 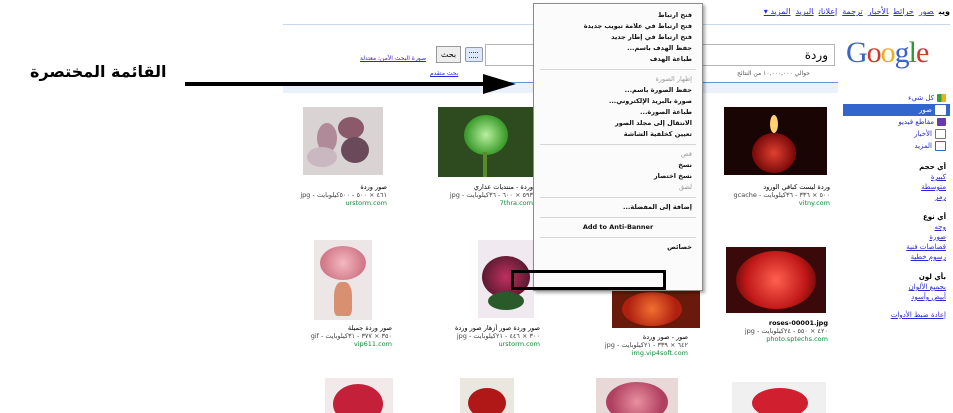 I want to click on menu-cut: قص, so click(x=686, y=154).